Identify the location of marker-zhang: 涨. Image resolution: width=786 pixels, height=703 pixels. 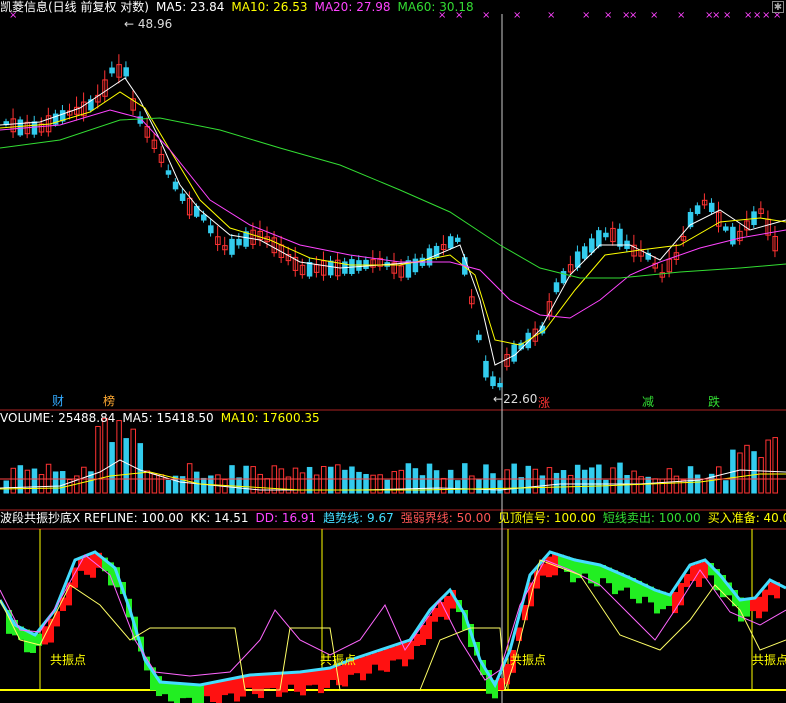
(544, 403).